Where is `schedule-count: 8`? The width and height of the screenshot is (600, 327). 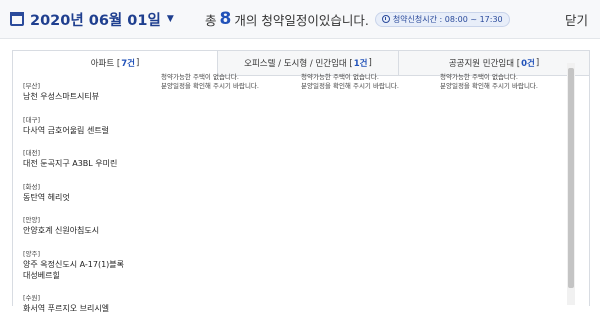
schedule-count: 8 is located at coordinates (225, 19).